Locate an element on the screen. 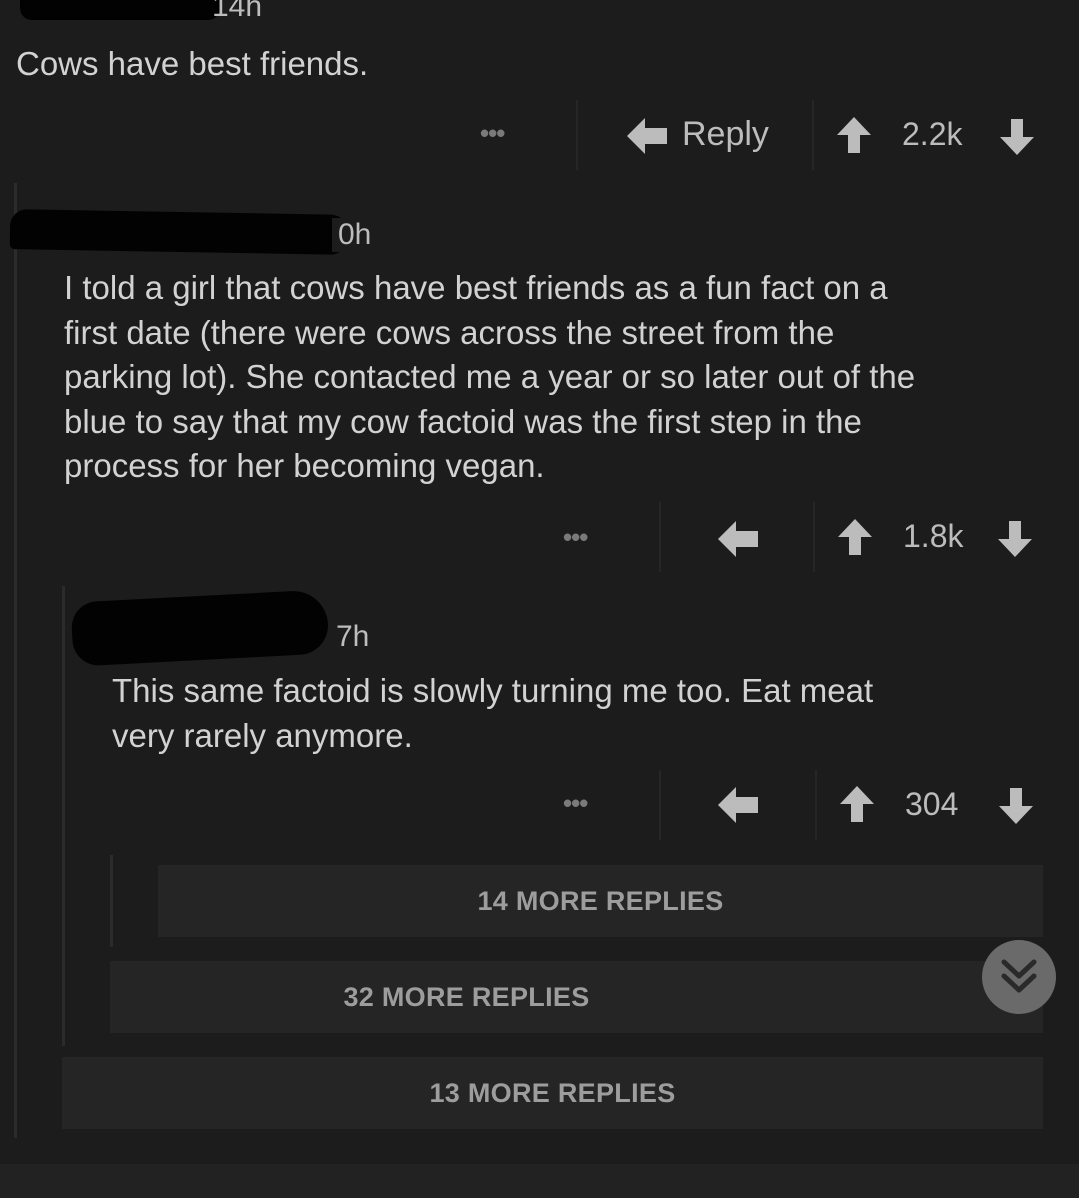  comment-text: Cows have best friends. is located at coordinates (192, 63).